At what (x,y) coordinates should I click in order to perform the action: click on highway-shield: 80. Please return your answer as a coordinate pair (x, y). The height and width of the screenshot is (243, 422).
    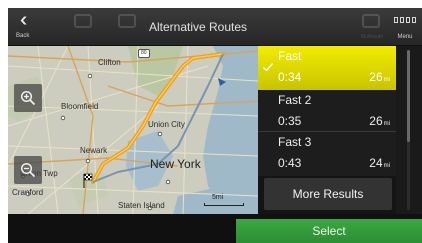
    Looking at the image, I should click on (144, 53).